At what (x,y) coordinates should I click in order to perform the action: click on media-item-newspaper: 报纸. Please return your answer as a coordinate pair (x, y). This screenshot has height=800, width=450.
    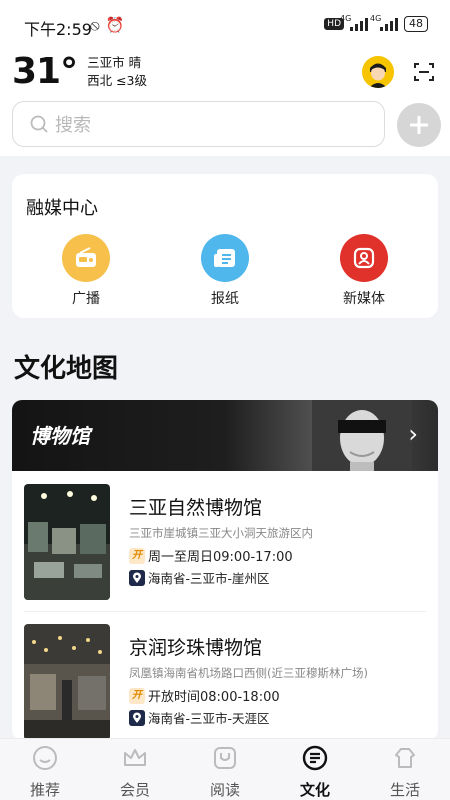
    Looking at the image, I should click on (225, 271).